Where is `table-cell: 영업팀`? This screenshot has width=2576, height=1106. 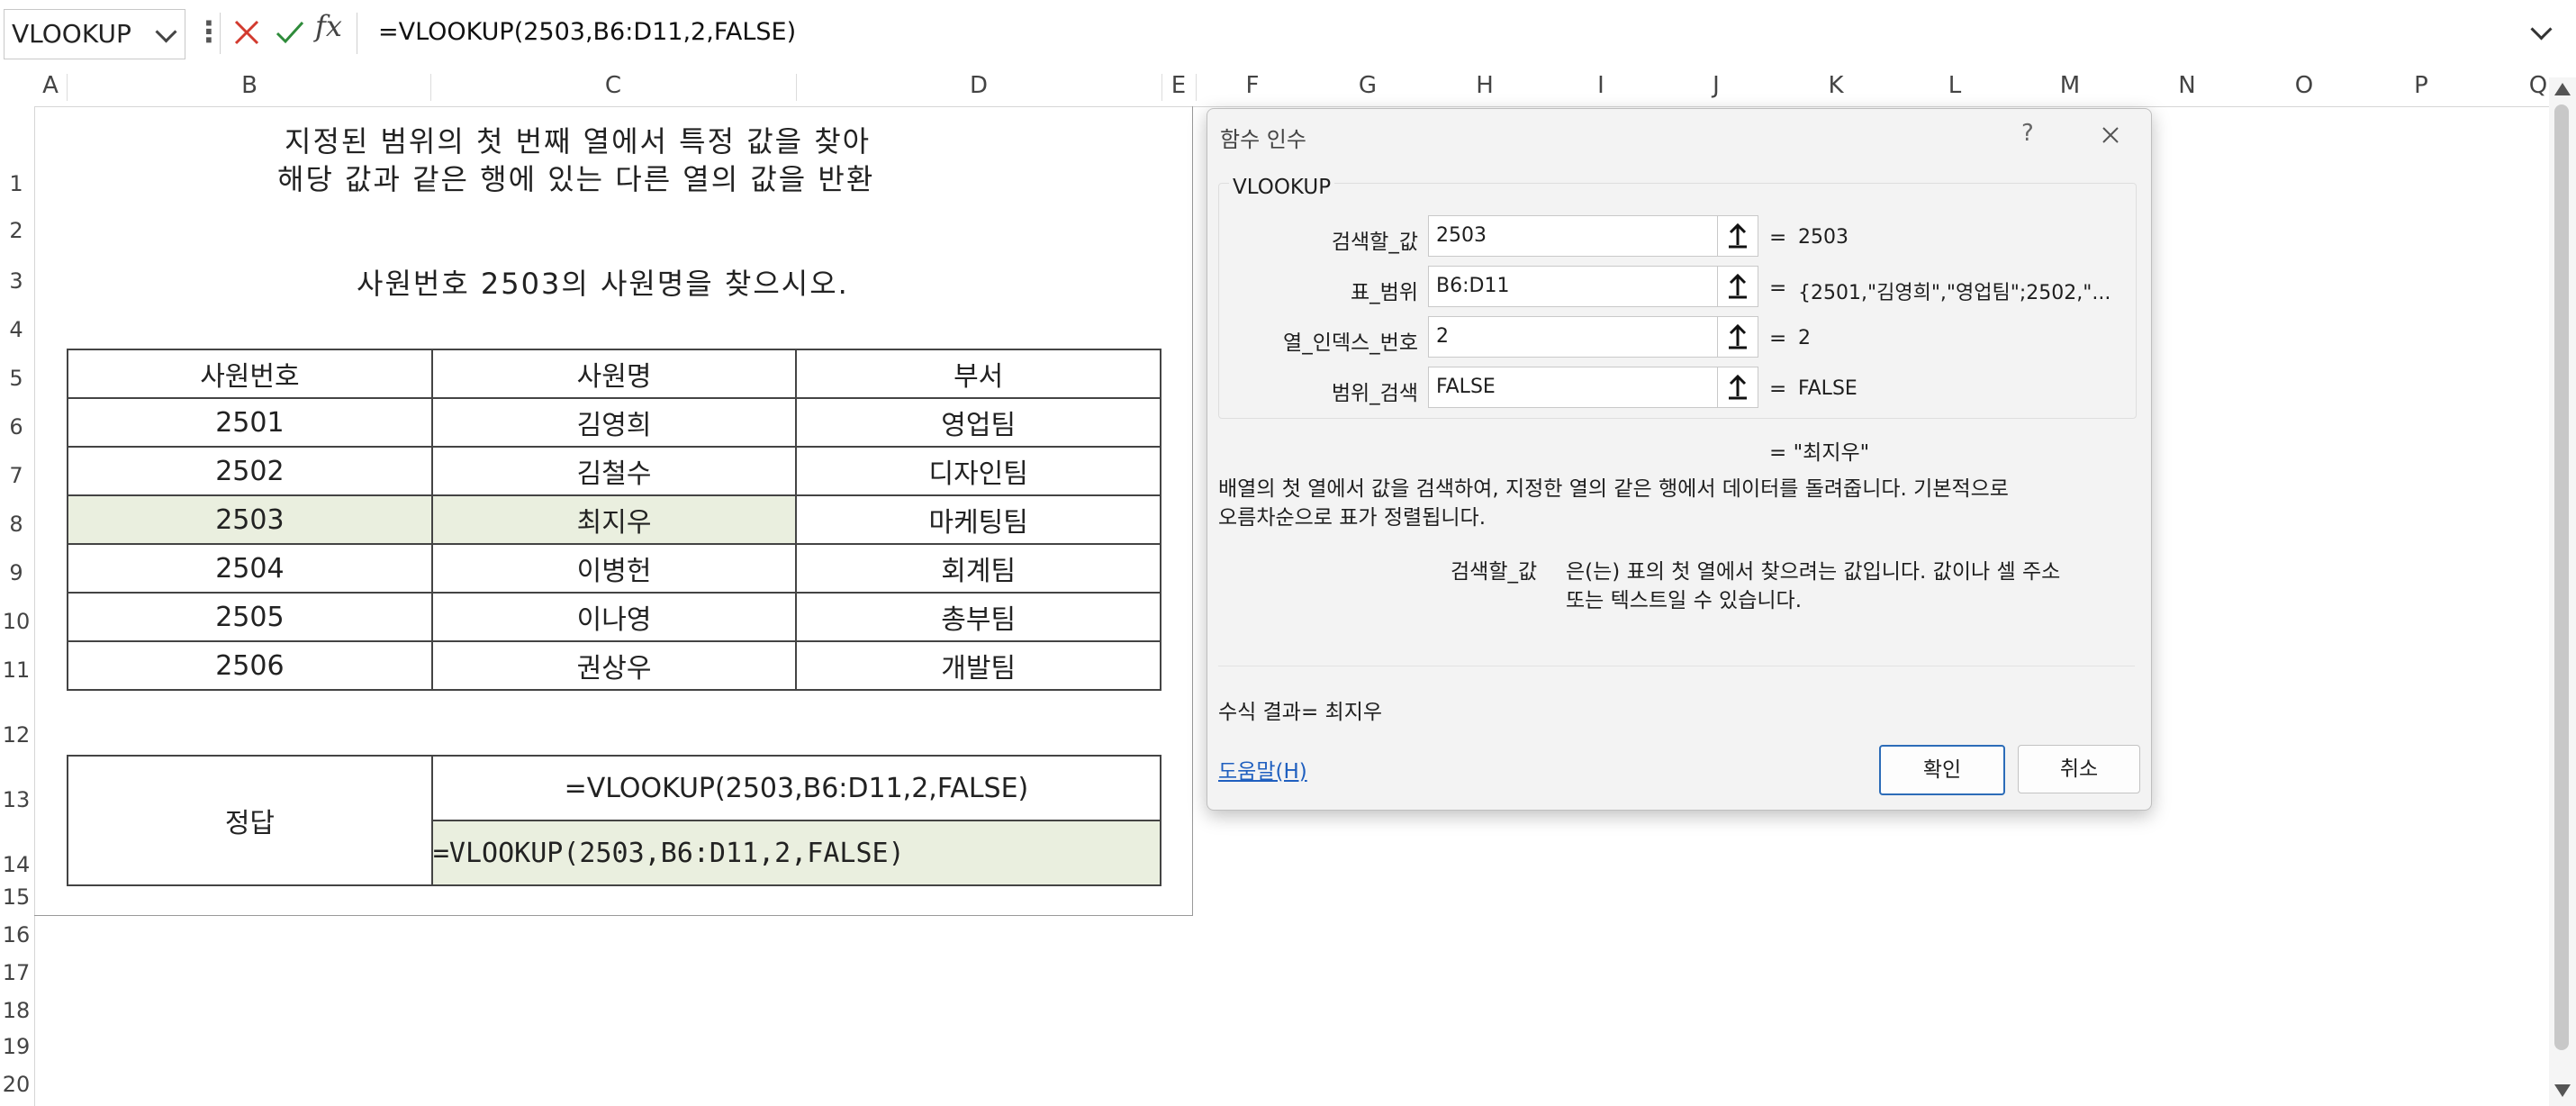
table-cell: 영업팀 is located at coordinates (978, 422).